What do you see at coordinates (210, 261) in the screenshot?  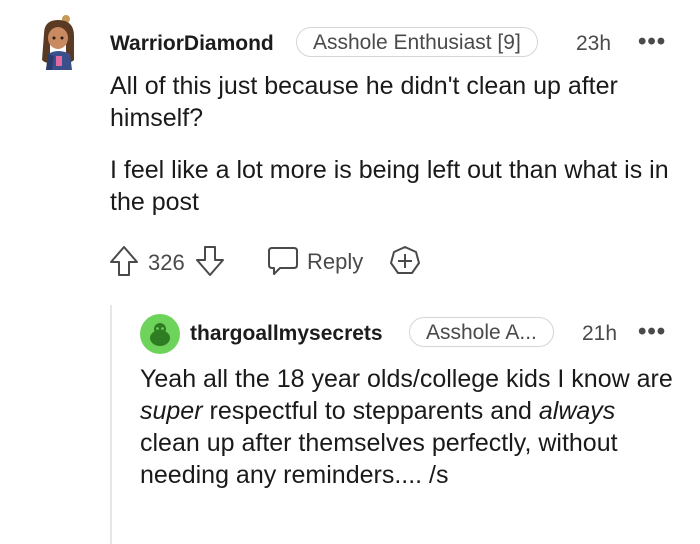 I see `downvote-icon` at bounding box center [210, 261].